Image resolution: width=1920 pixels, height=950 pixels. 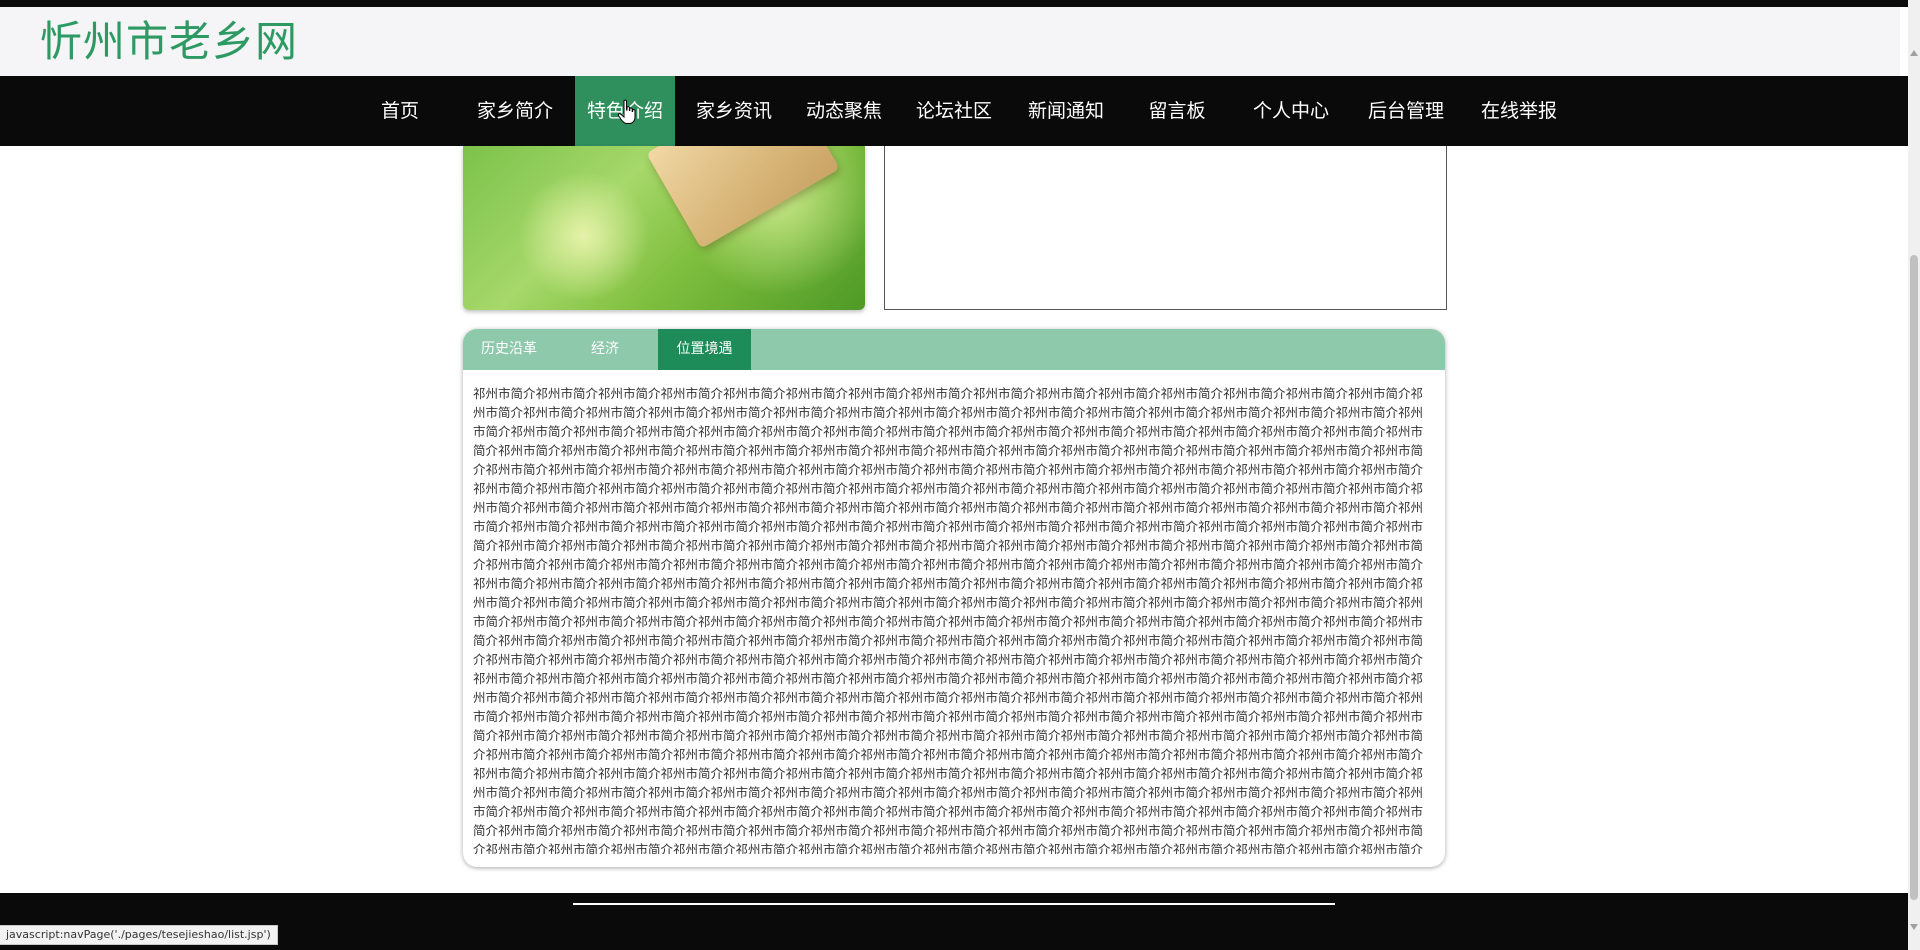 What do you see at coordinates (515, 111) in the screenshot?
I see `nav-item-hometown-intro: 家乡简介` at bounding box center [515, 111].